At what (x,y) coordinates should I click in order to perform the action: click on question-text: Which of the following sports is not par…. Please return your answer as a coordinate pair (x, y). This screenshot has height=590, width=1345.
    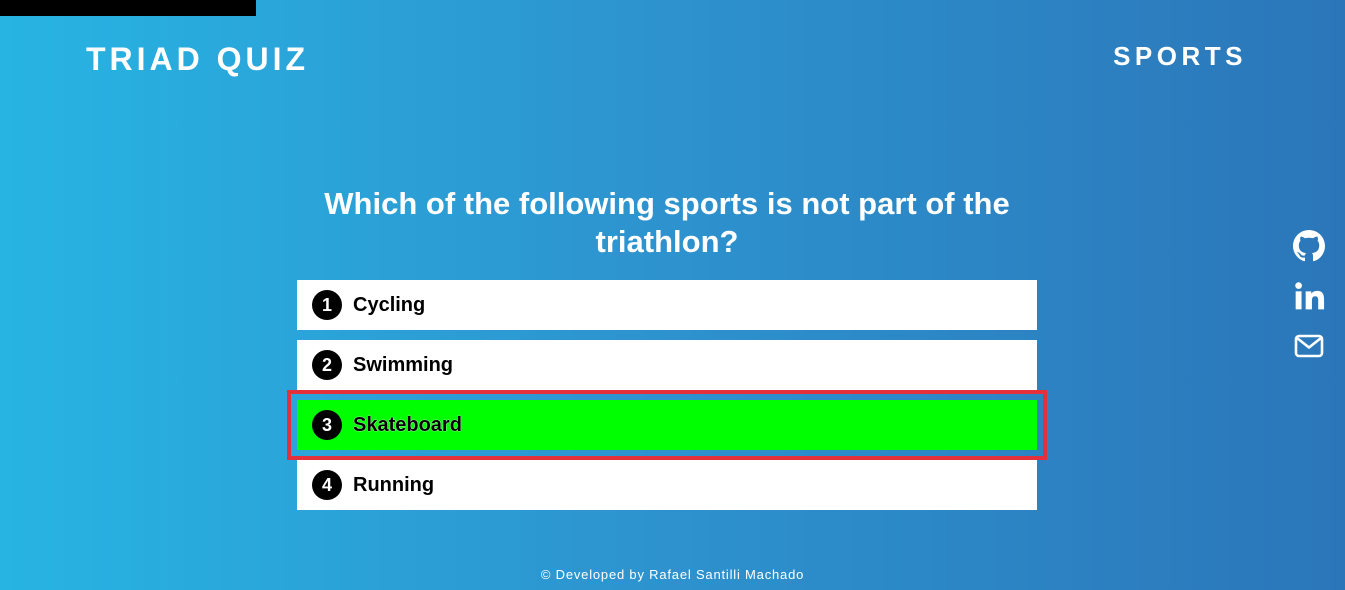
    Looking at the image, I should click on (667, 222).